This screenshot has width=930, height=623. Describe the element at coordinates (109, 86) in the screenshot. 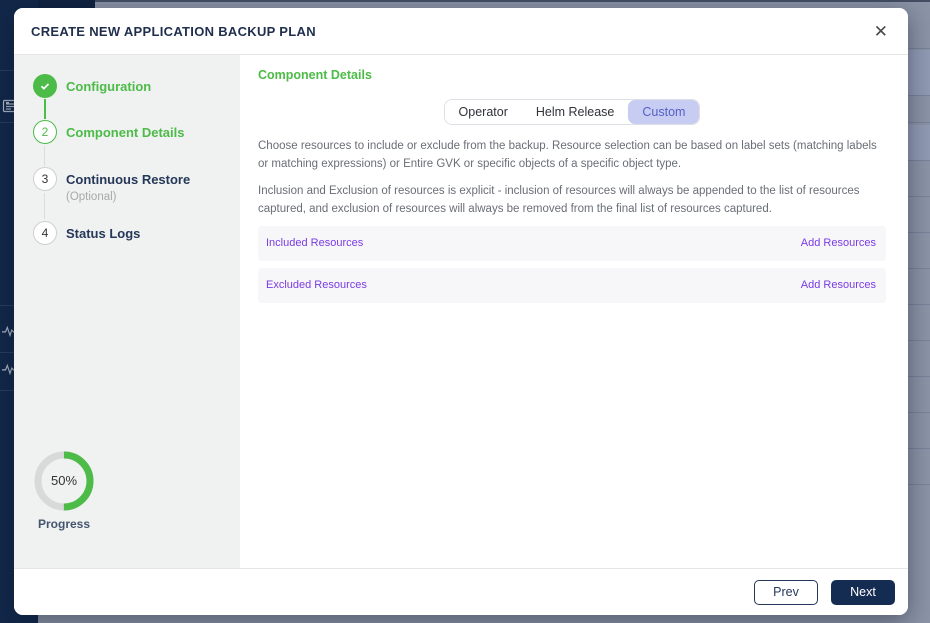

I see `step-label: Configuration` at that location.